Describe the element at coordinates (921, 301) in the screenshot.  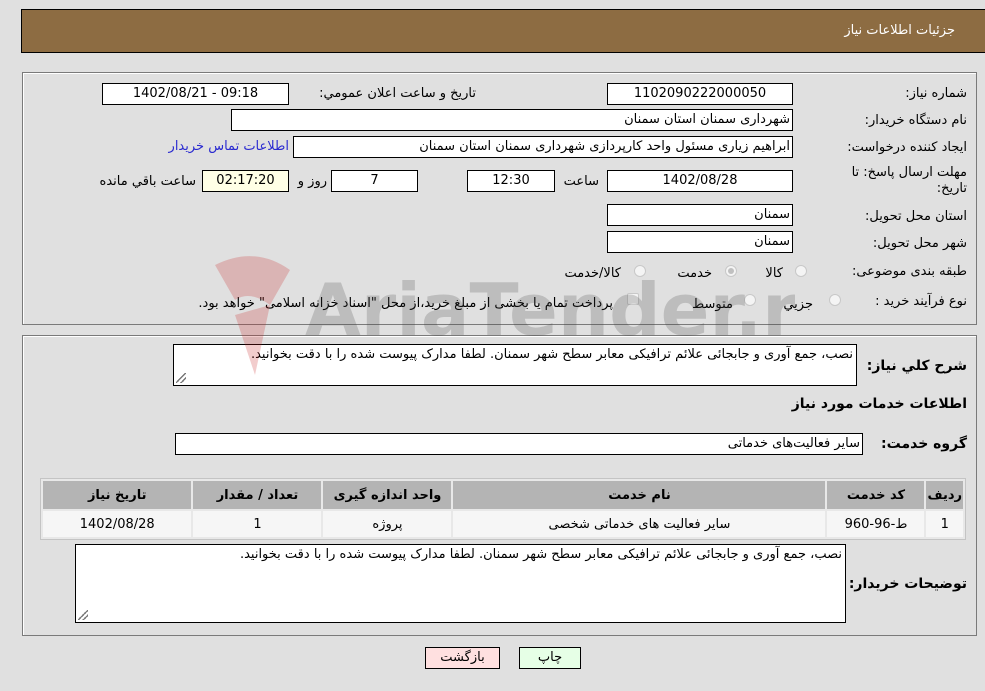
I see `process-type-label: نوع فرآیند خرید :` at that location.